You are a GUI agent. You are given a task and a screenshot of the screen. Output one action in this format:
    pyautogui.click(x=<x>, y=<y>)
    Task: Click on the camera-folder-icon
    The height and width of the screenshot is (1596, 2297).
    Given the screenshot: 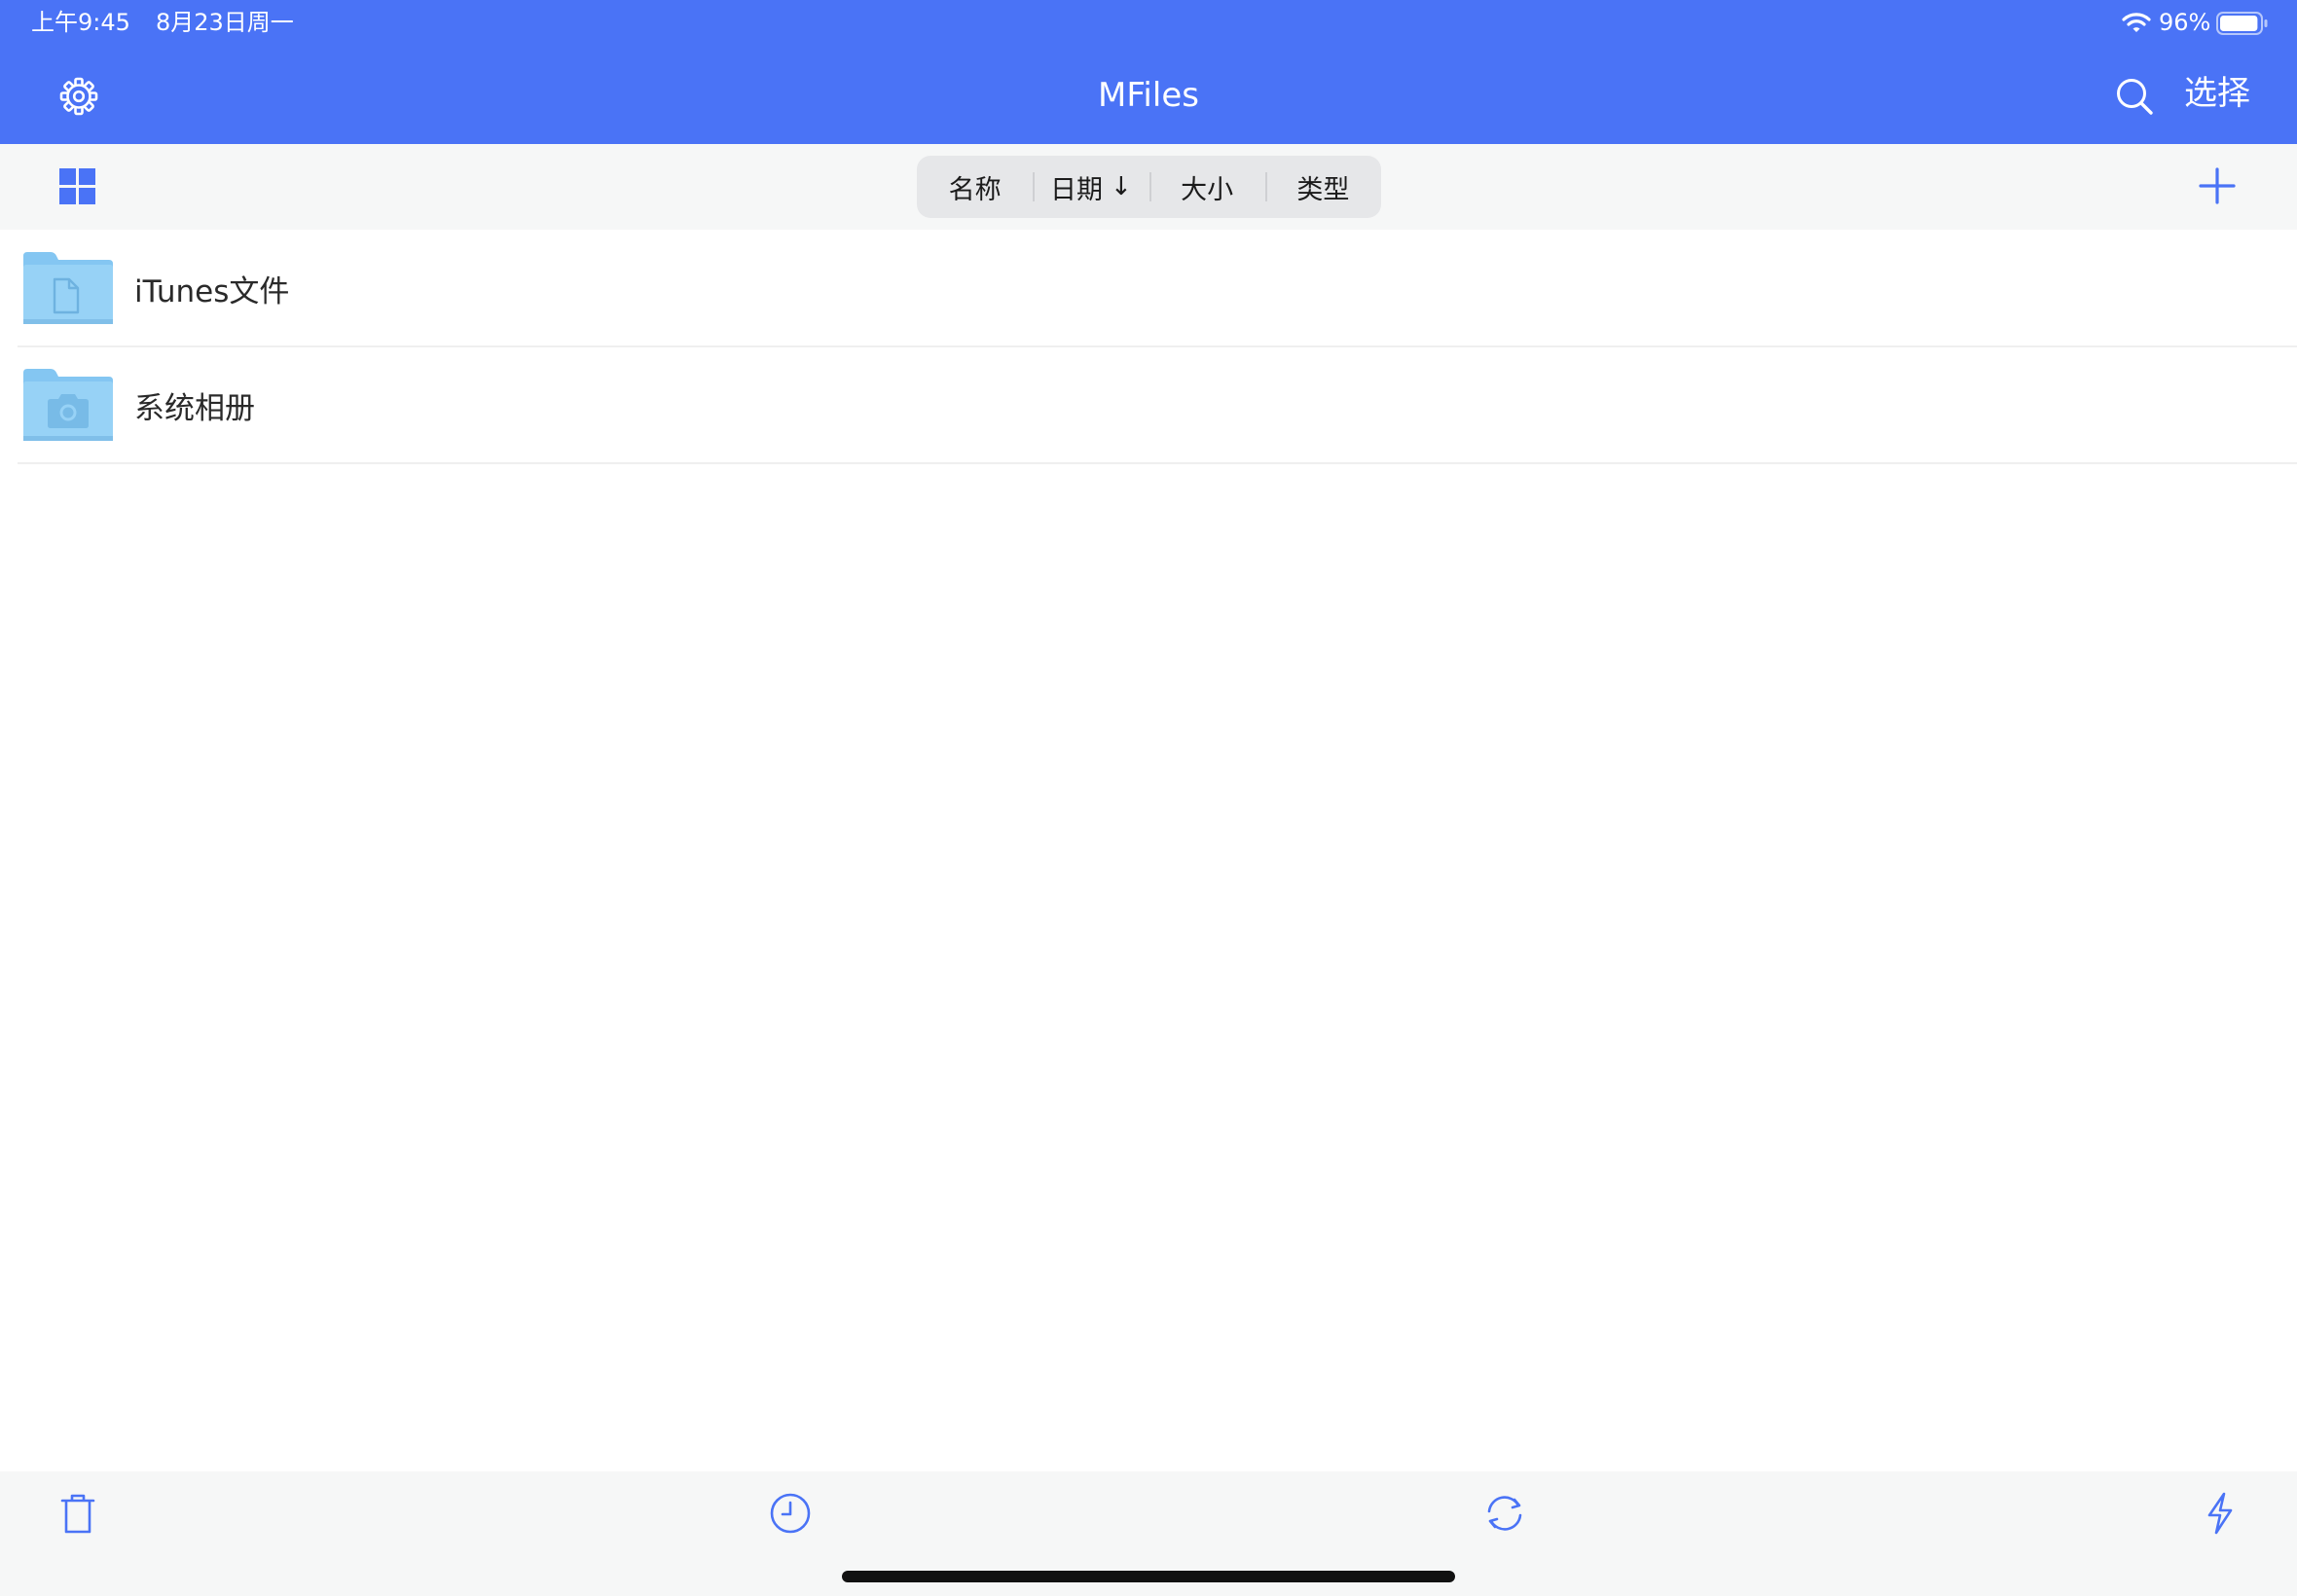 What is the action you would take?
    pyautogui.click(x=68, y=405)
    